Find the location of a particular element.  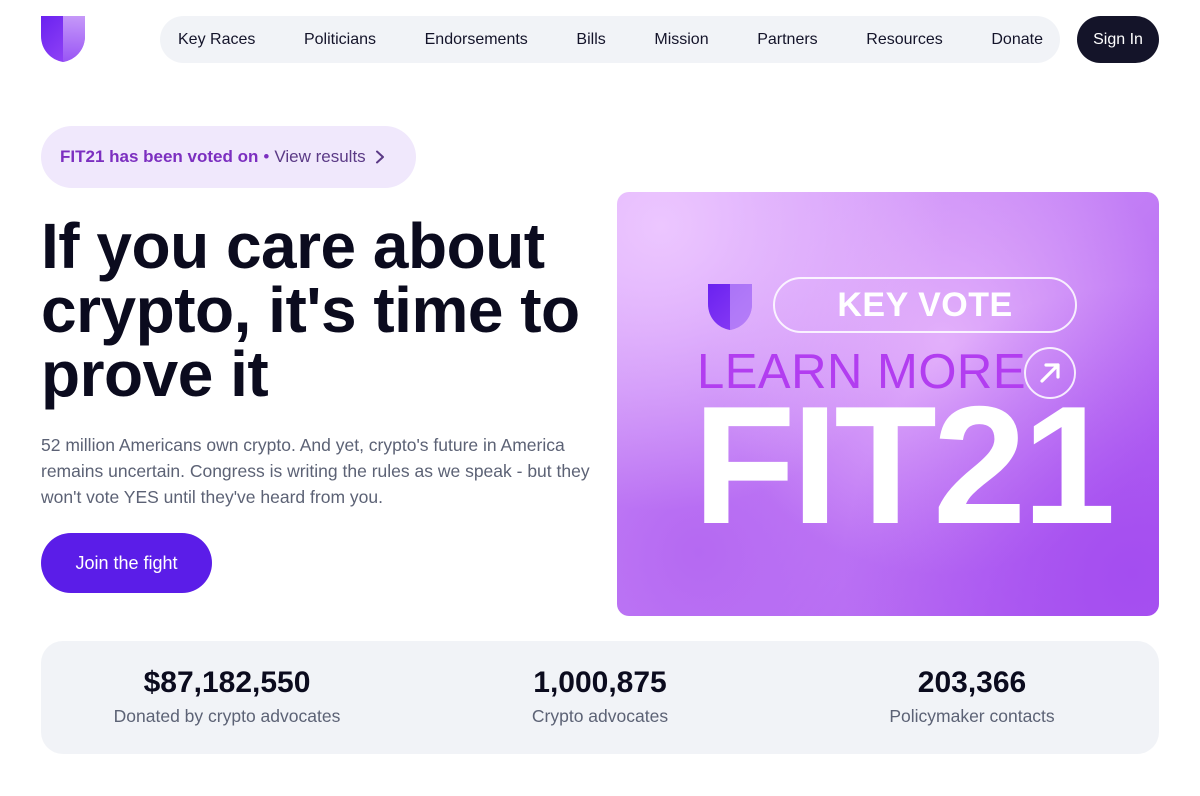

announcement-pill: FIT21 has been voted on • View results is located at coordinates (228, 157).